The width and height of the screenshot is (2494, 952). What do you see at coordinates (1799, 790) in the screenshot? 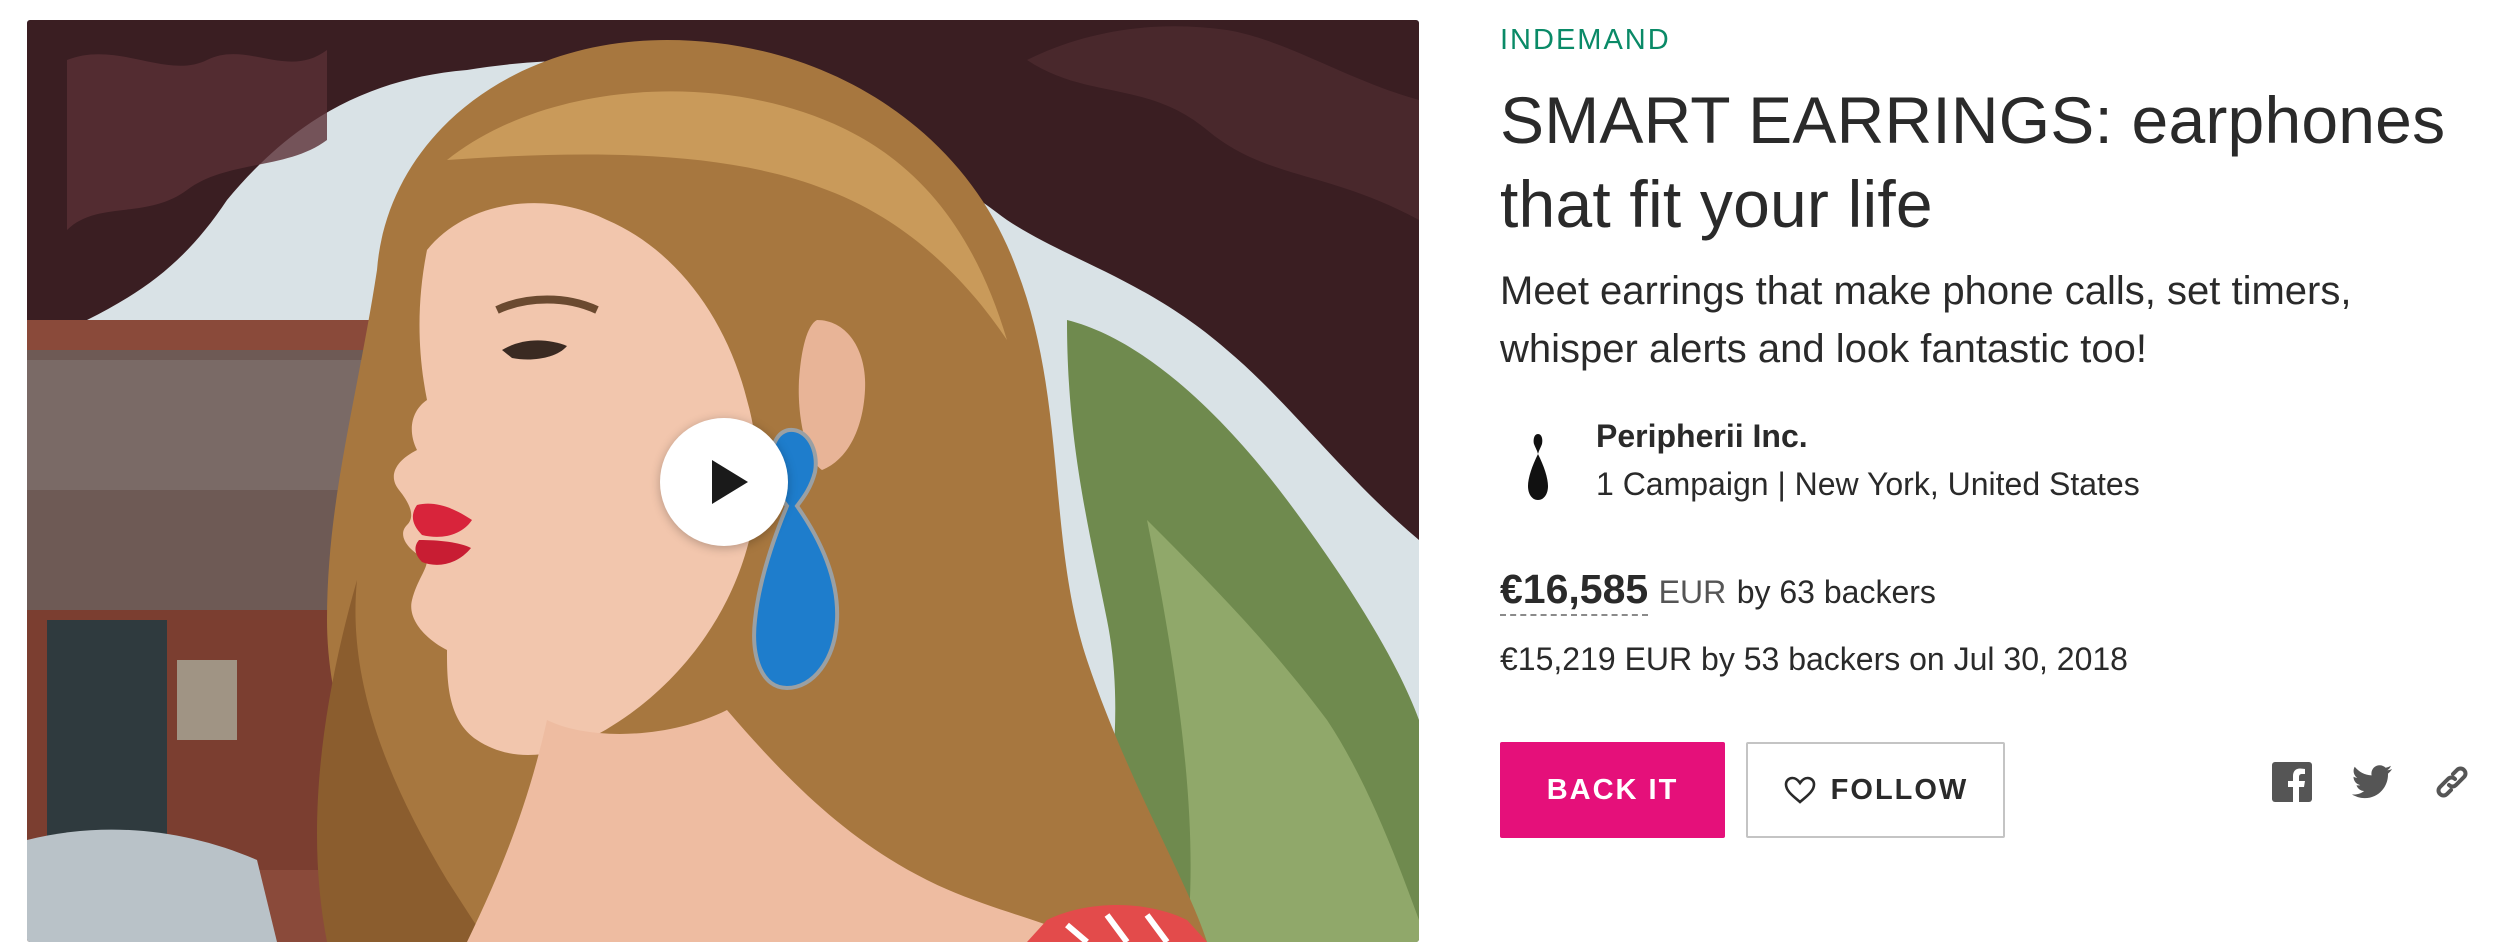
I see `heart-outline-icon` at bounding box center [1799, 790].